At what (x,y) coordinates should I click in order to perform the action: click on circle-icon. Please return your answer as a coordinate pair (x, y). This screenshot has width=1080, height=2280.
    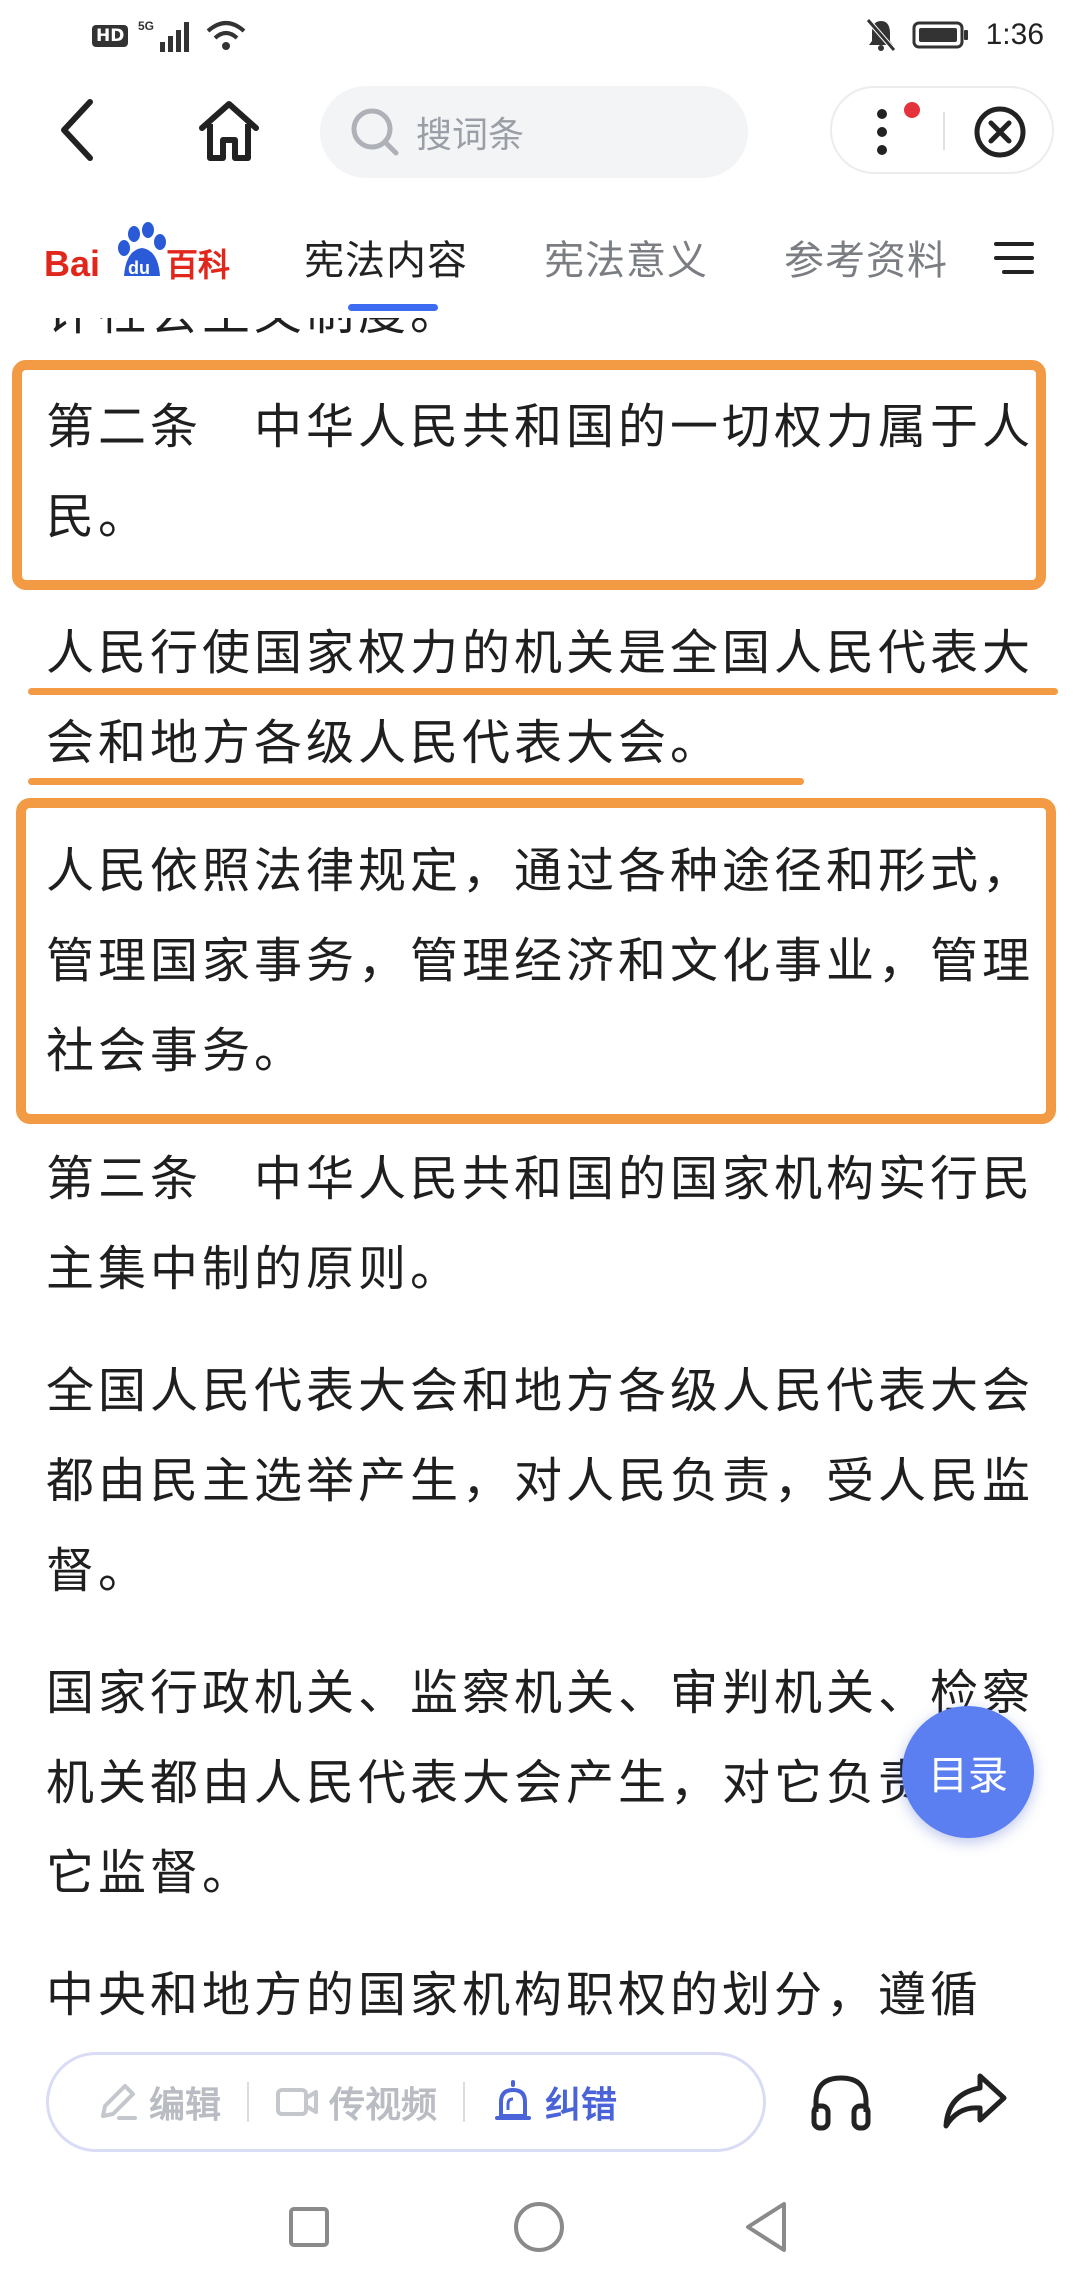
    Looking at the image, I should click on (539, 2227).